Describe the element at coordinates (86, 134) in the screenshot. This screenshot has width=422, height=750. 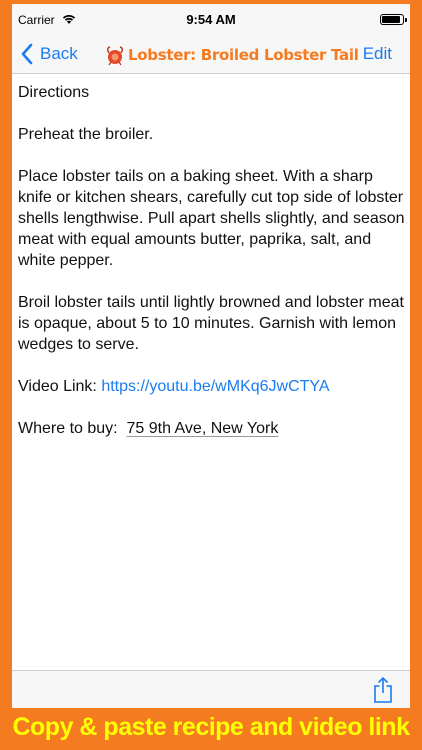
I see `recipe-step: Preheat the broiler.` at that location.